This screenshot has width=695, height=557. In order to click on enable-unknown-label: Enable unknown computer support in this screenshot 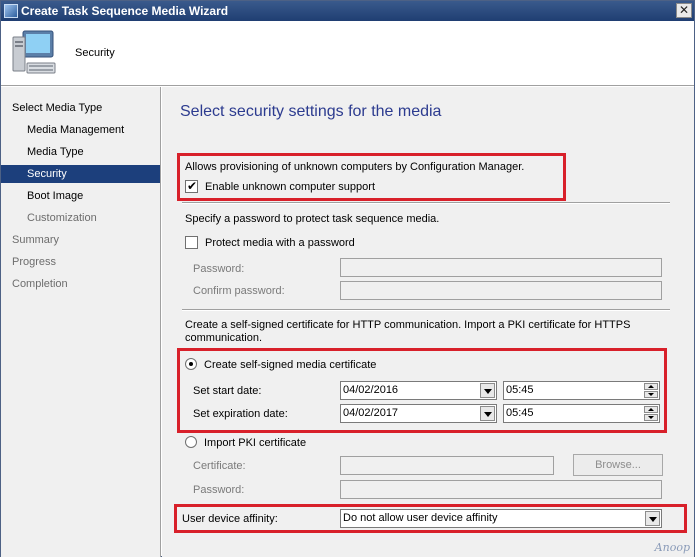, I will do `click(290, 187)`.